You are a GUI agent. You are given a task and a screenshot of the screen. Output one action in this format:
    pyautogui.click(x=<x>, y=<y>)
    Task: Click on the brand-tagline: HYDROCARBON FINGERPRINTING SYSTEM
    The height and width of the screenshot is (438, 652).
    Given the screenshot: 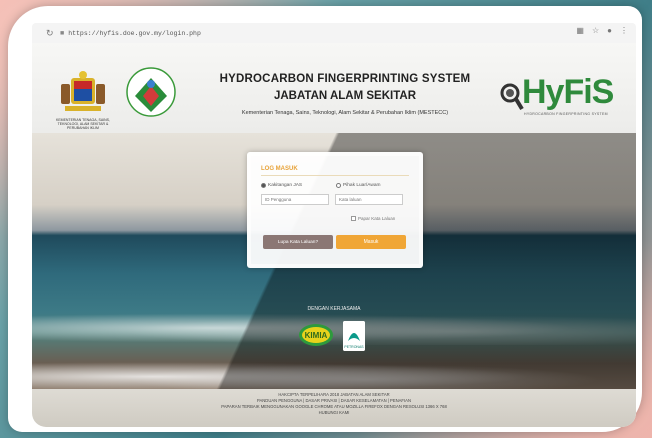 What is the action you would take?
    pyautogui.click(x=566, y=114)
    